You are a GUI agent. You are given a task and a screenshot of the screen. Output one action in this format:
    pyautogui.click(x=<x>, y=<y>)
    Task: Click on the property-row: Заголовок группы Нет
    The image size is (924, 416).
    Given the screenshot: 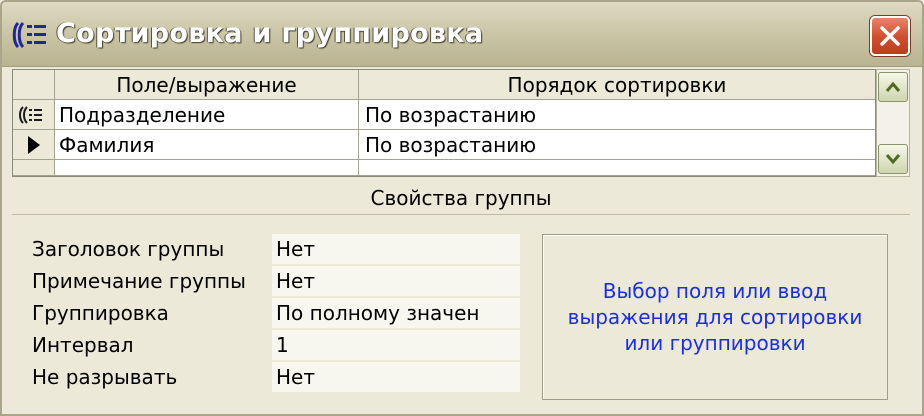 What is the action you would take?
    pyautogui.click(x=277, y=249)
    